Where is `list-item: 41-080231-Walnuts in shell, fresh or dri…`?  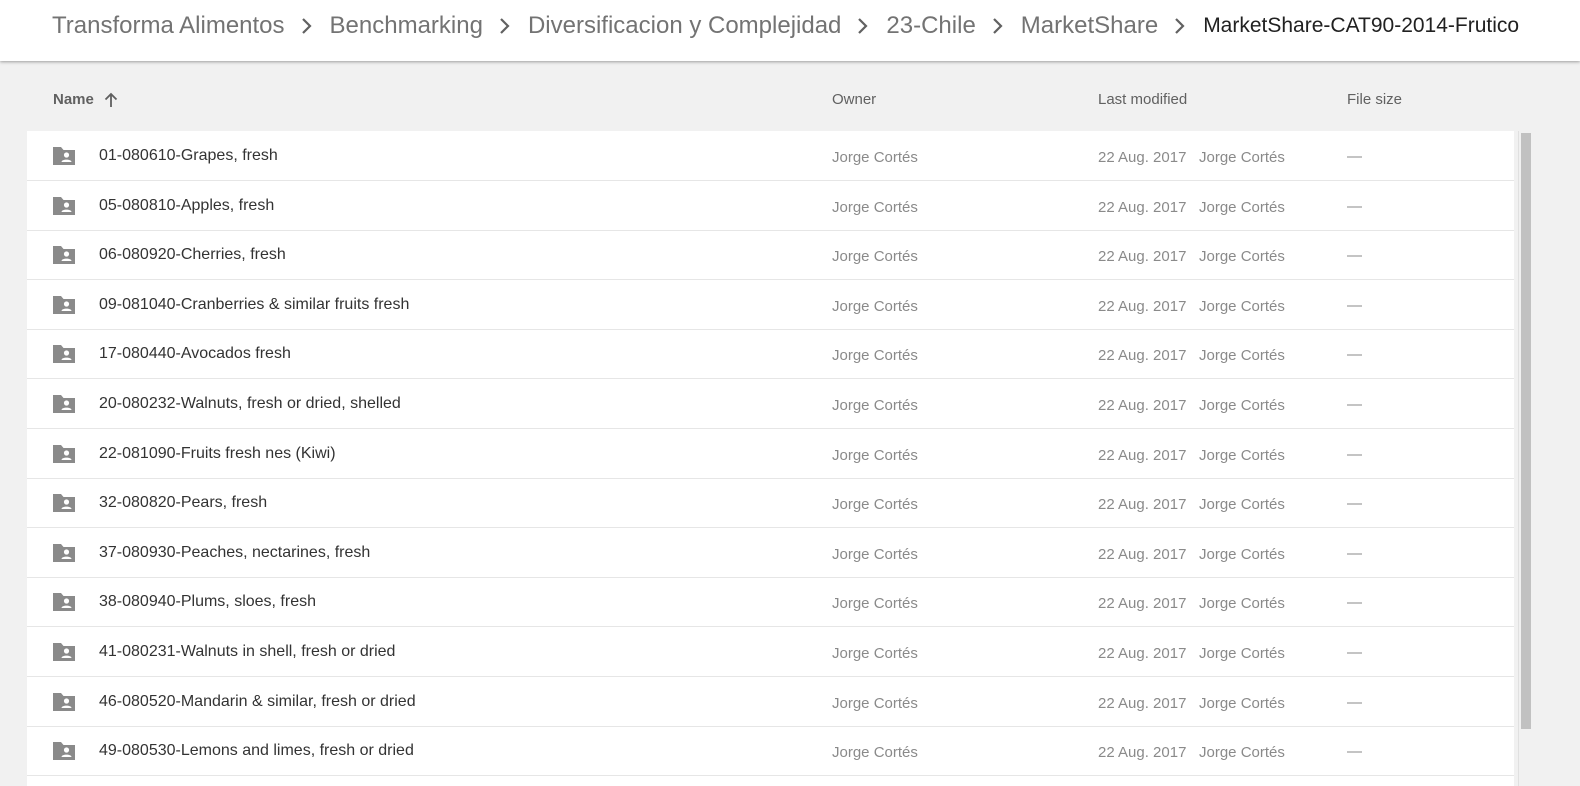 list-item: 41-080231-Walnuts in shell, fresh or dri… is located at coordinates (770, 652).